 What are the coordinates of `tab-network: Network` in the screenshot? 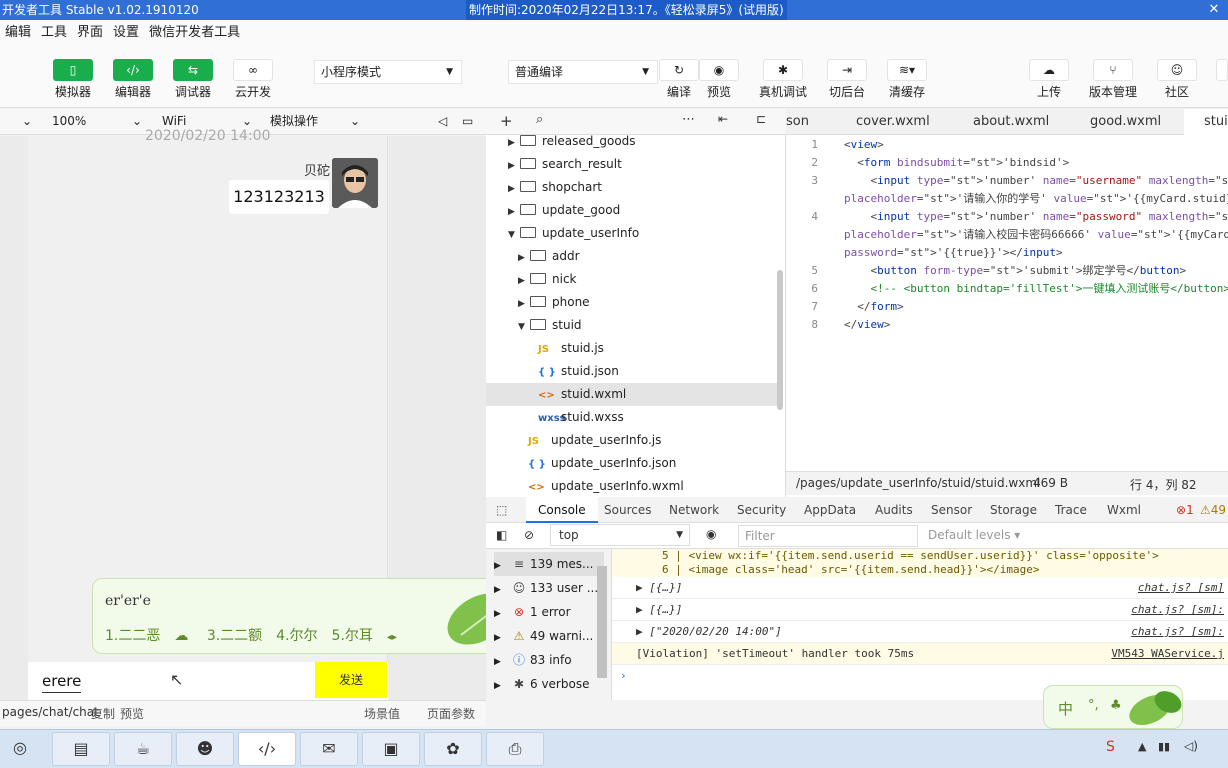 It's located at (694, 510).